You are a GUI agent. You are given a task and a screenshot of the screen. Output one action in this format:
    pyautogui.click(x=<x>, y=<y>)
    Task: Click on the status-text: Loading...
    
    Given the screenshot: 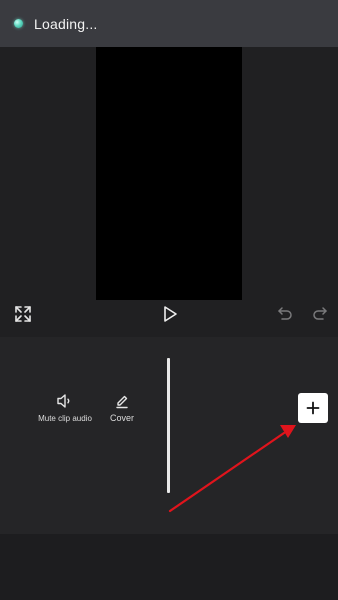 What is the action you would take?
    pyautogui.click(x=66, y=23)
    